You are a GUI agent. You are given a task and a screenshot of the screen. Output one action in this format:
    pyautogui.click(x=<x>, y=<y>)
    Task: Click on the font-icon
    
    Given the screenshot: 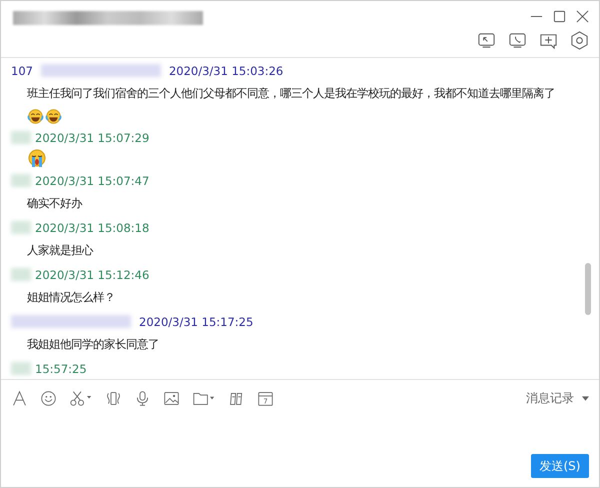 What is the action you would take?
    pyautogui.click(x=19, y=398)
    